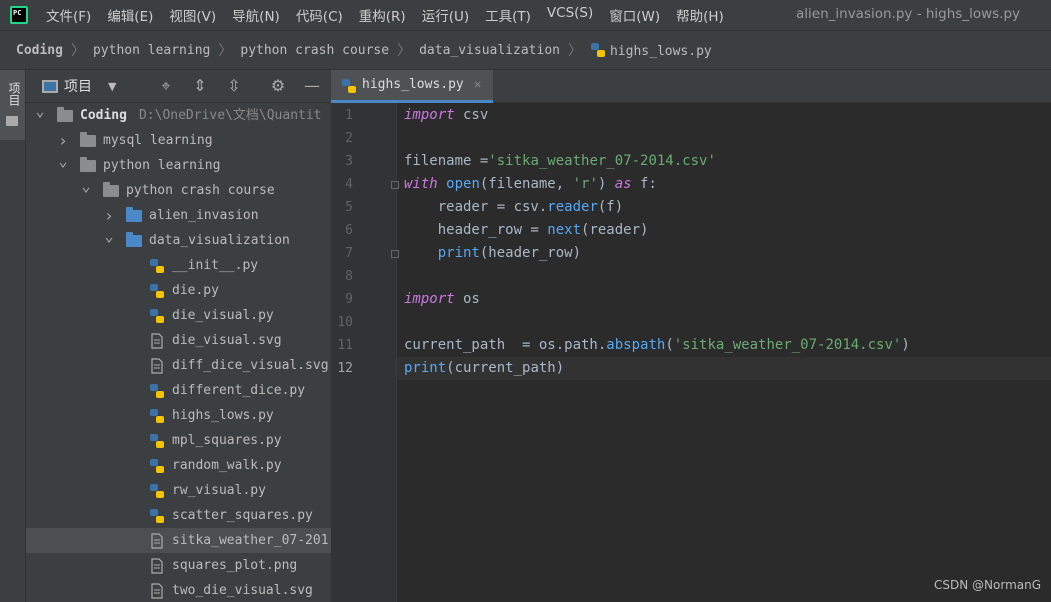  Describe the element at coordinates (13, 336) in the screenshot. I see `left-tool-strip: 项目` at that location.